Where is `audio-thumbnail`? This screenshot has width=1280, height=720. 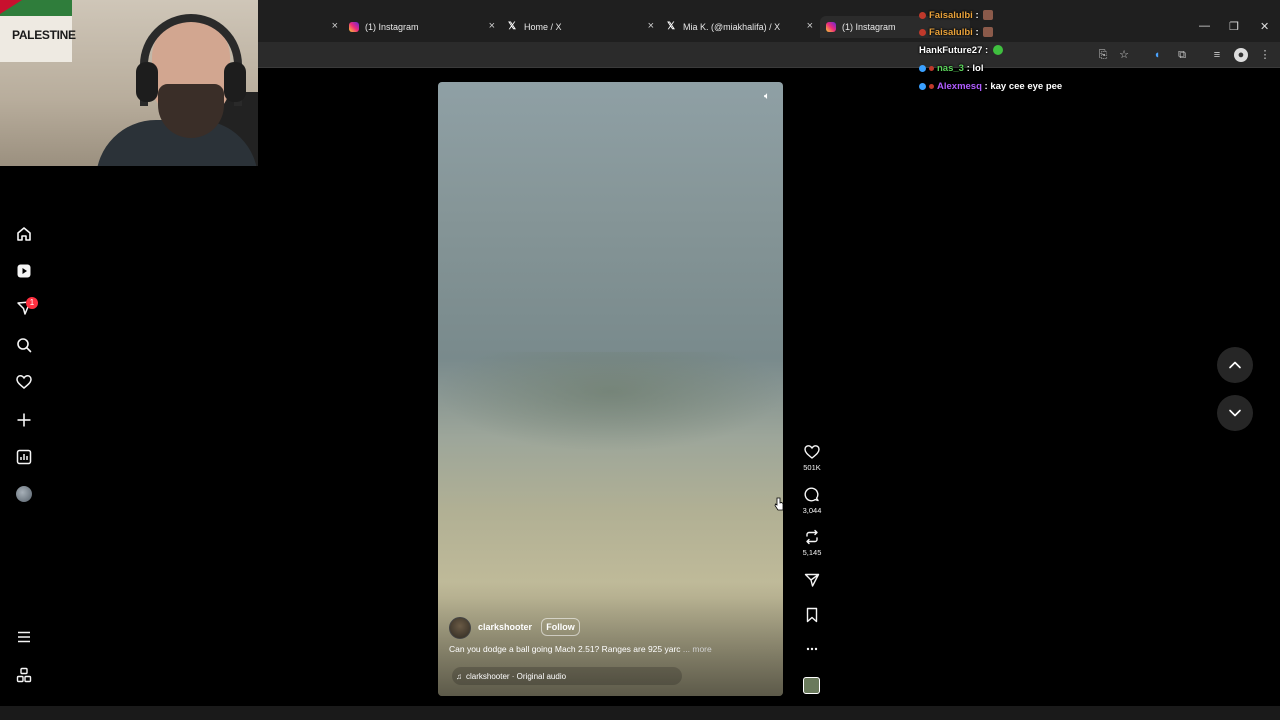 audio-thumbnail is located at coordinates (811, 685).